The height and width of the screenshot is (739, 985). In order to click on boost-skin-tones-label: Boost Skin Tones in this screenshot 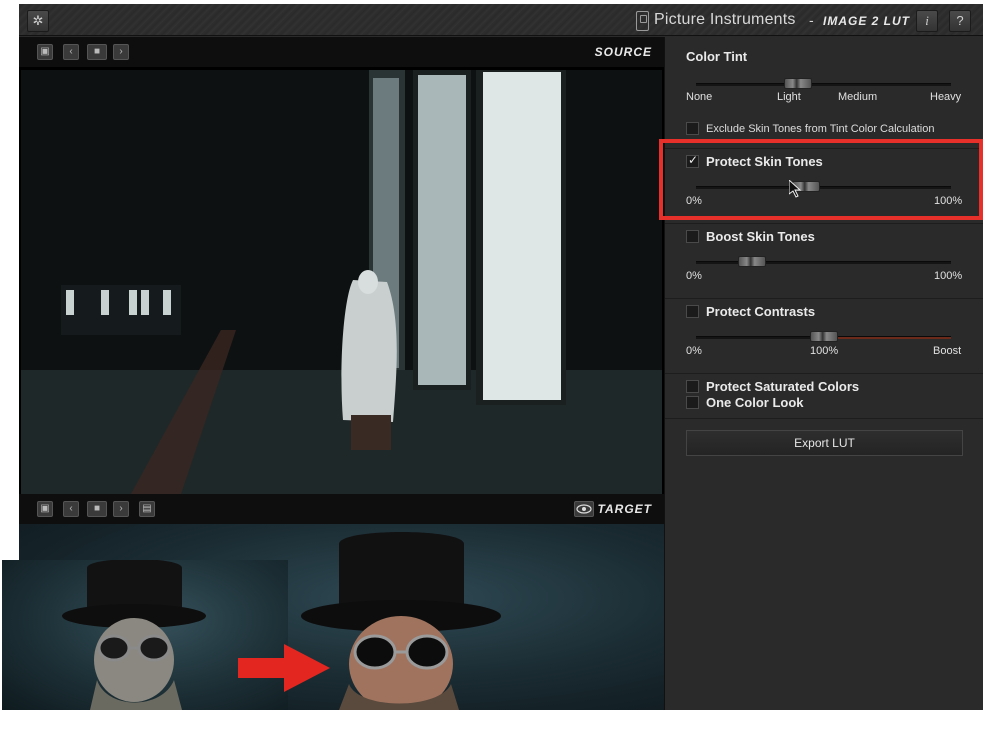, I will do `click(760, 236)`.